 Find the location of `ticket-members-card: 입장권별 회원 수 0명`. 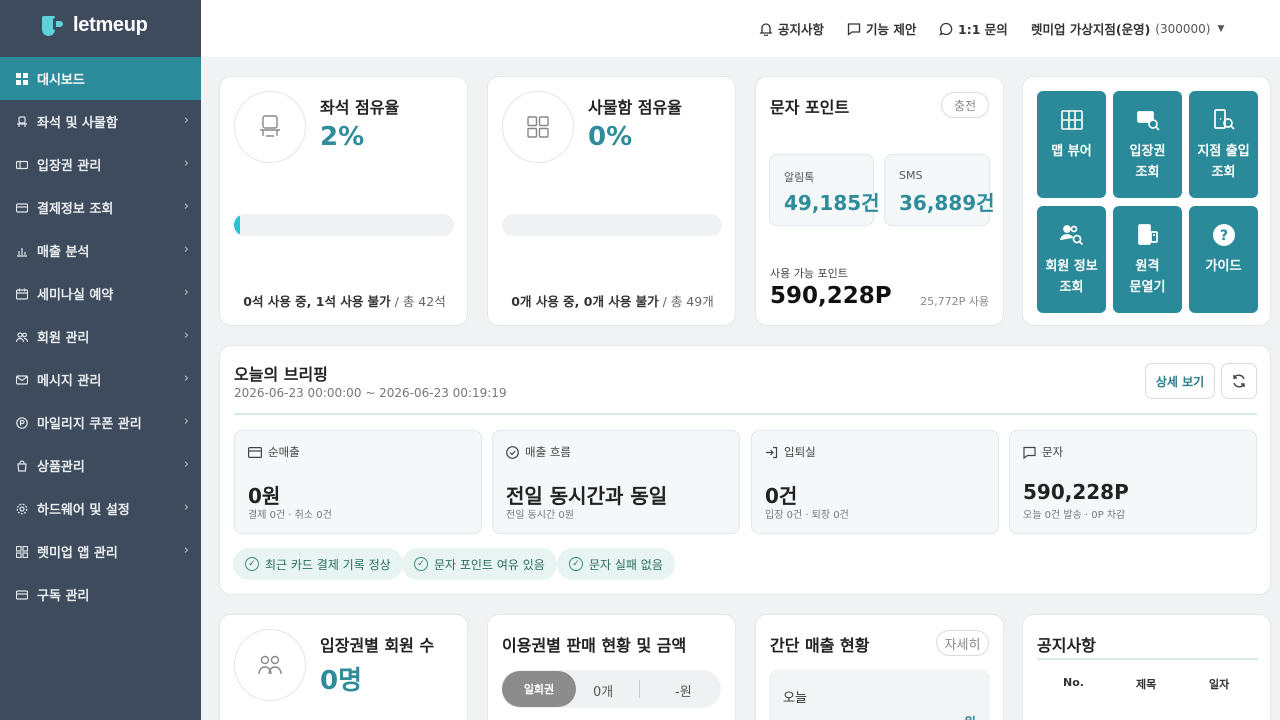

ticket-members-card: 입장권별 회원 수 0명 is located at coordinates (343, 667).